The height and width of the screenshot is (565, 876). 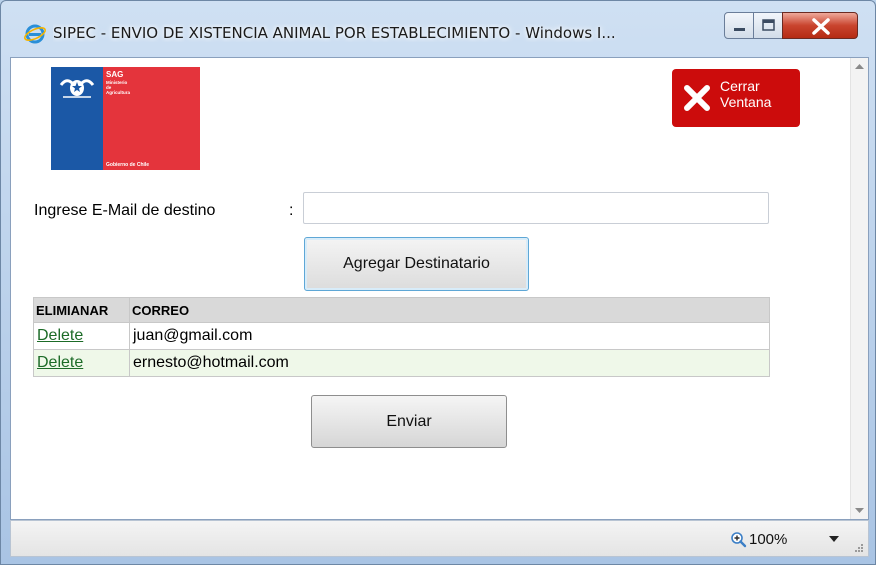 What do you see at coordinates (739, 29) in the screenshot?
I see `minimize-icon` at bounding box center [739, 29].